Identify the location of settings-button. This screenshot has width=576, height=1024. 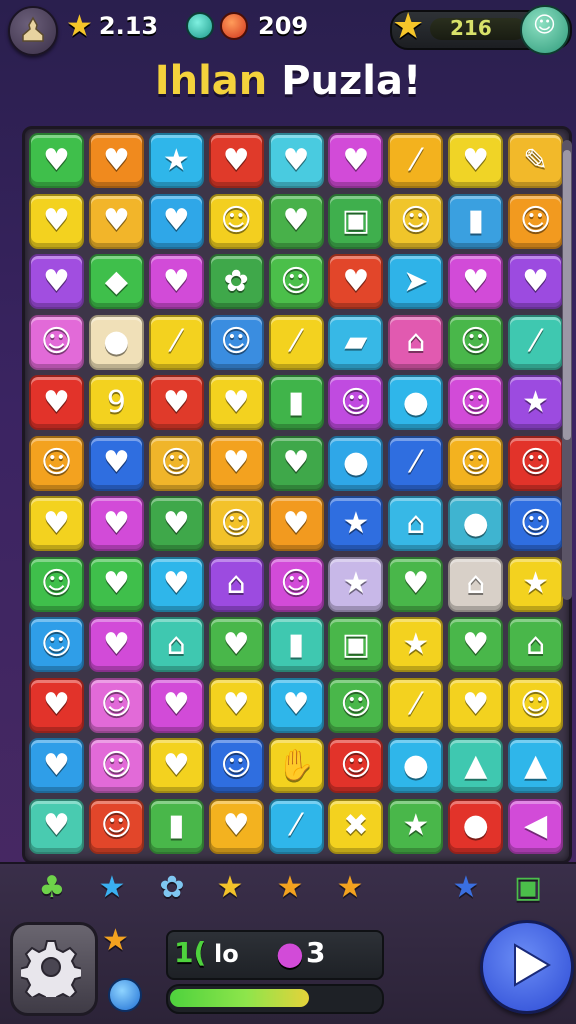
(54, 969).